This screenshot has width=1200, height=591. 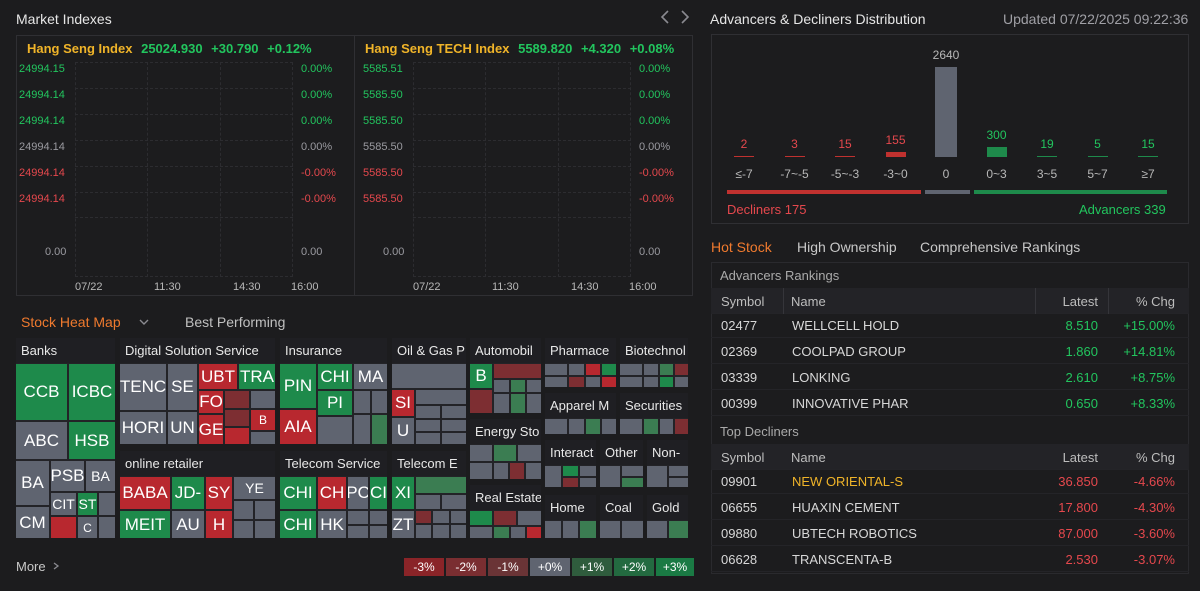 I want to click on stock-tile: ZT, so click(x=403, y=524).